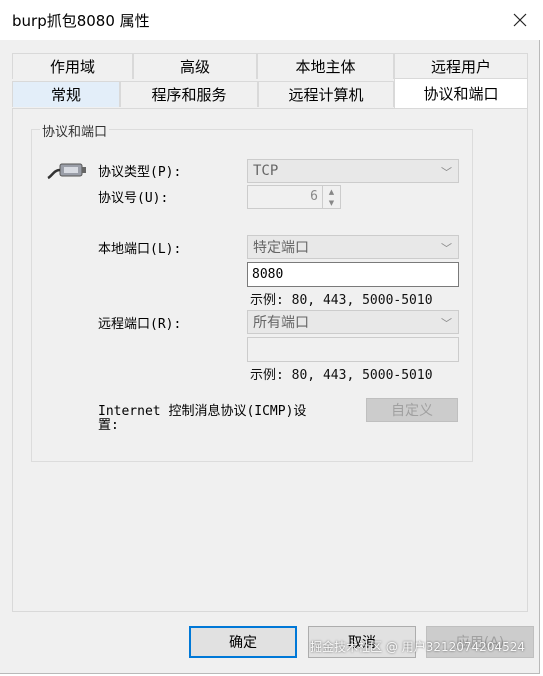 Image resolution: width=543 pixels, height=676 pixels. Describe the element at coordinates (353, 274) in the screenshot. I see `local-port-input: 8080` at that location.